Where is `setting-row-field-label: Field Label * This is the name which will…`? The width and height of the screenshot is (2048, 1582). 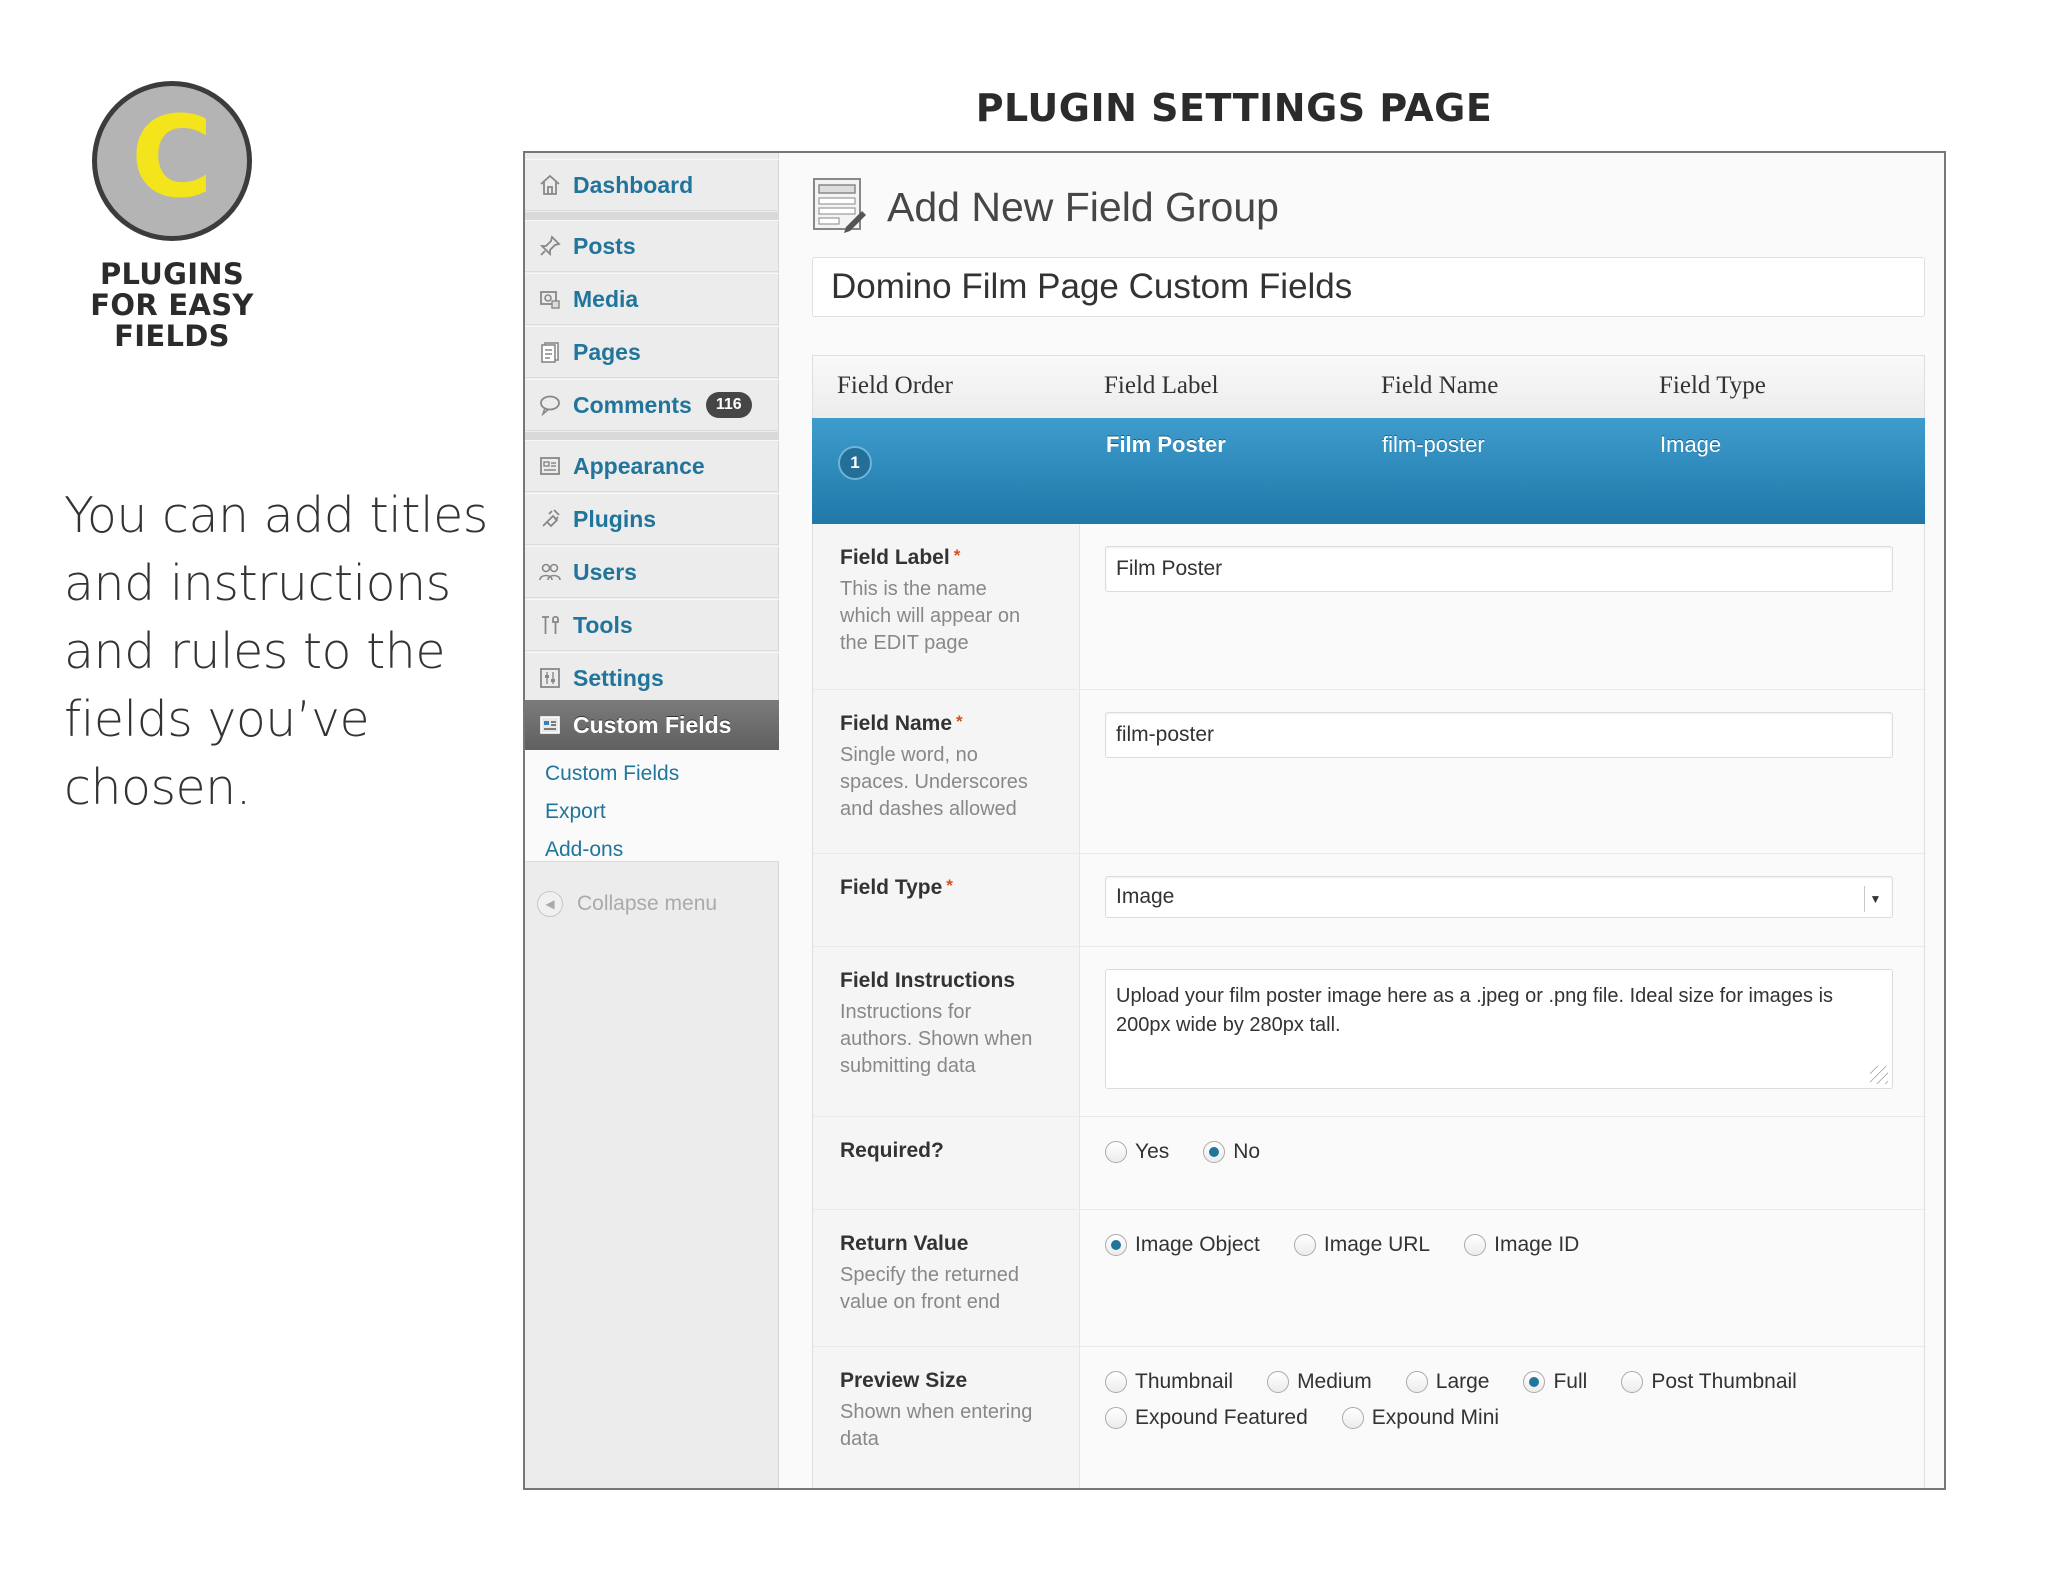
setting-row-field-label: Field Label * This is the name which will… is located at coordinates (1369, 607).